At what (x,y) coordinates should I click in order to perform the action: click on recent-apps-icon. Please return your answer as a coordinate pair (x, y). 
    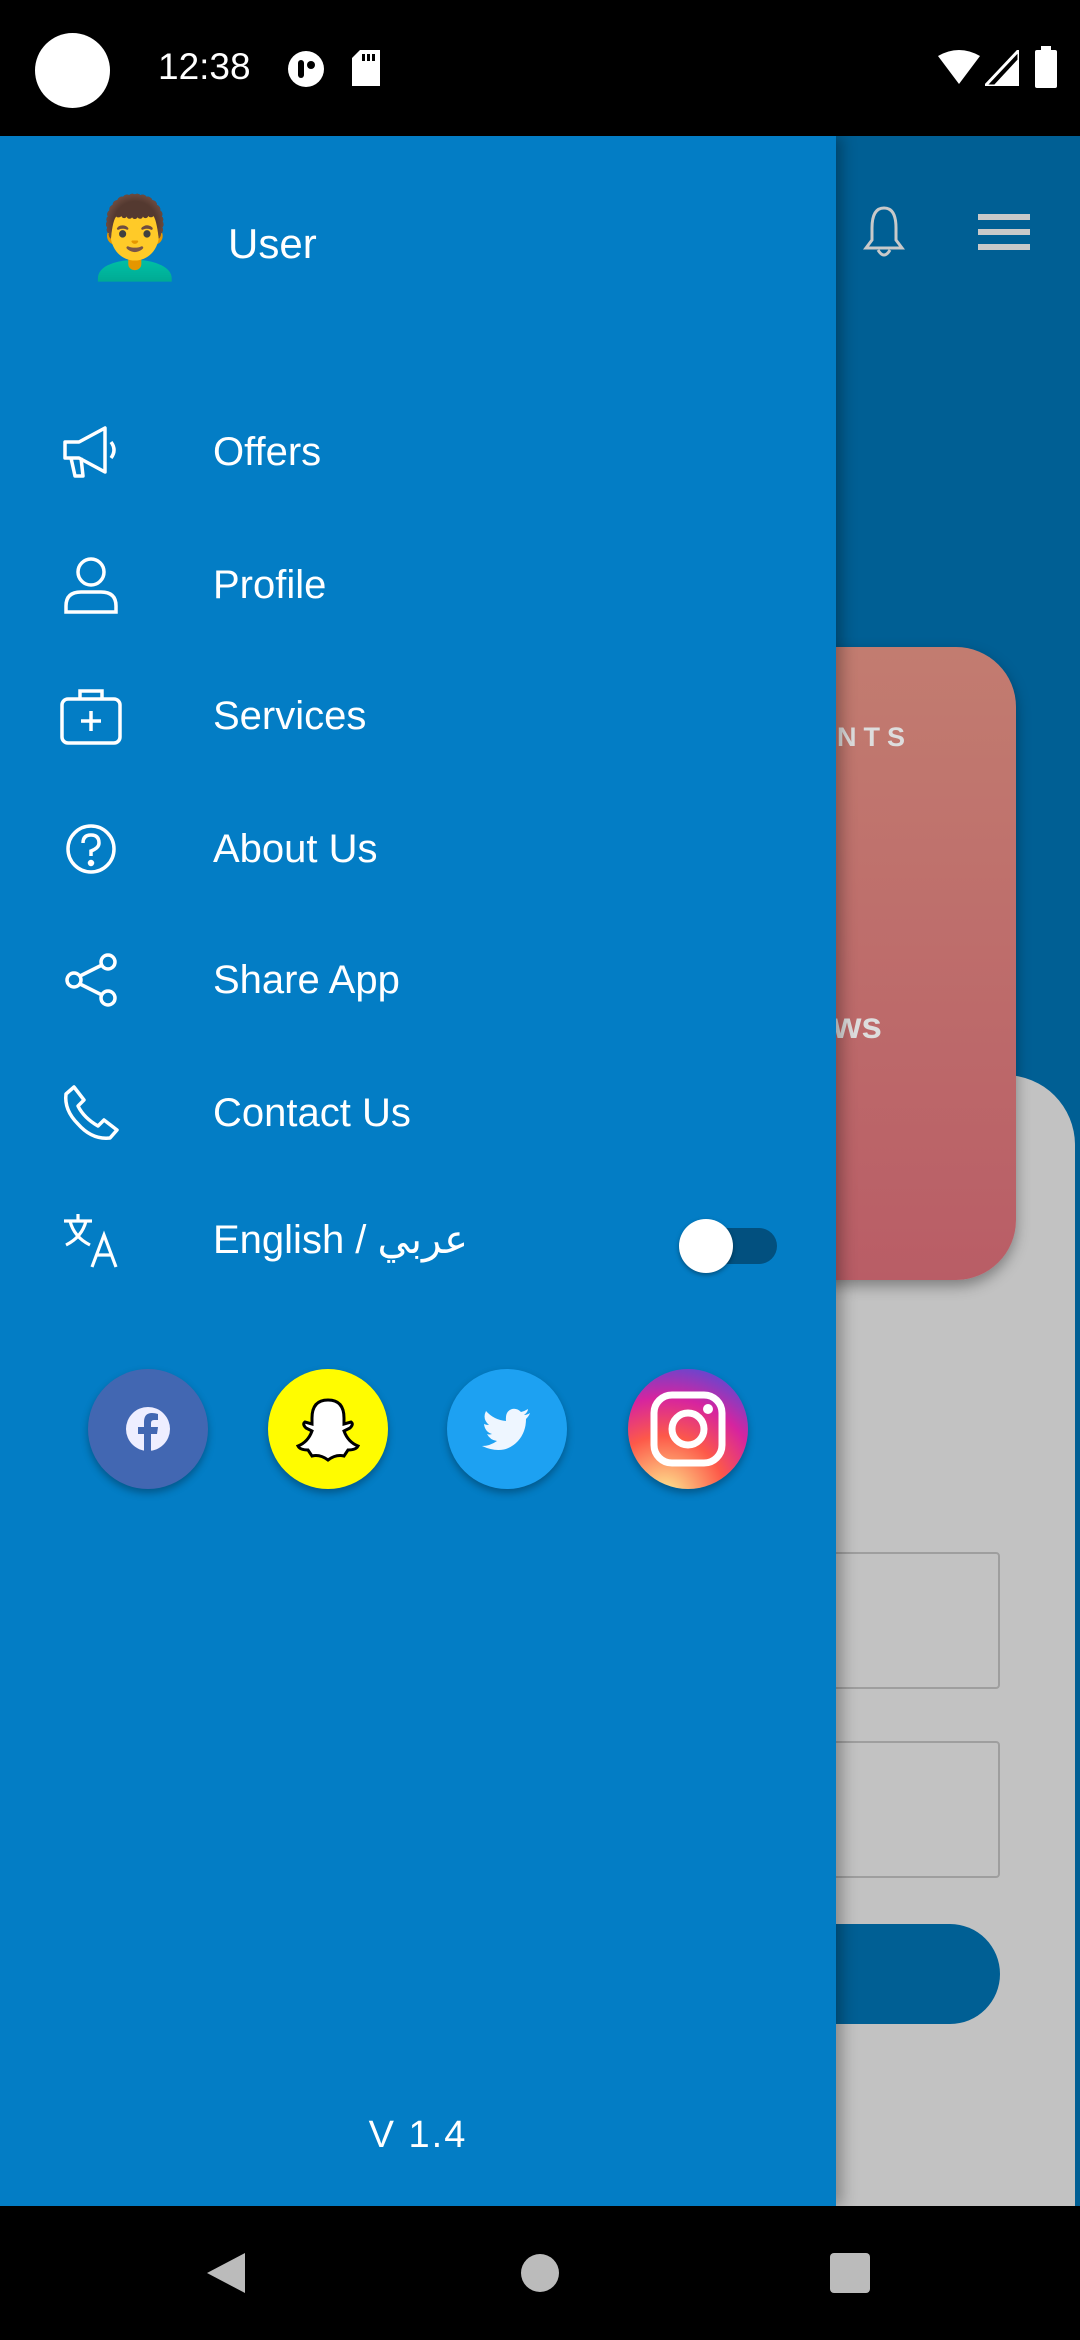
    Looking at the image, I should click on (850, 2273).